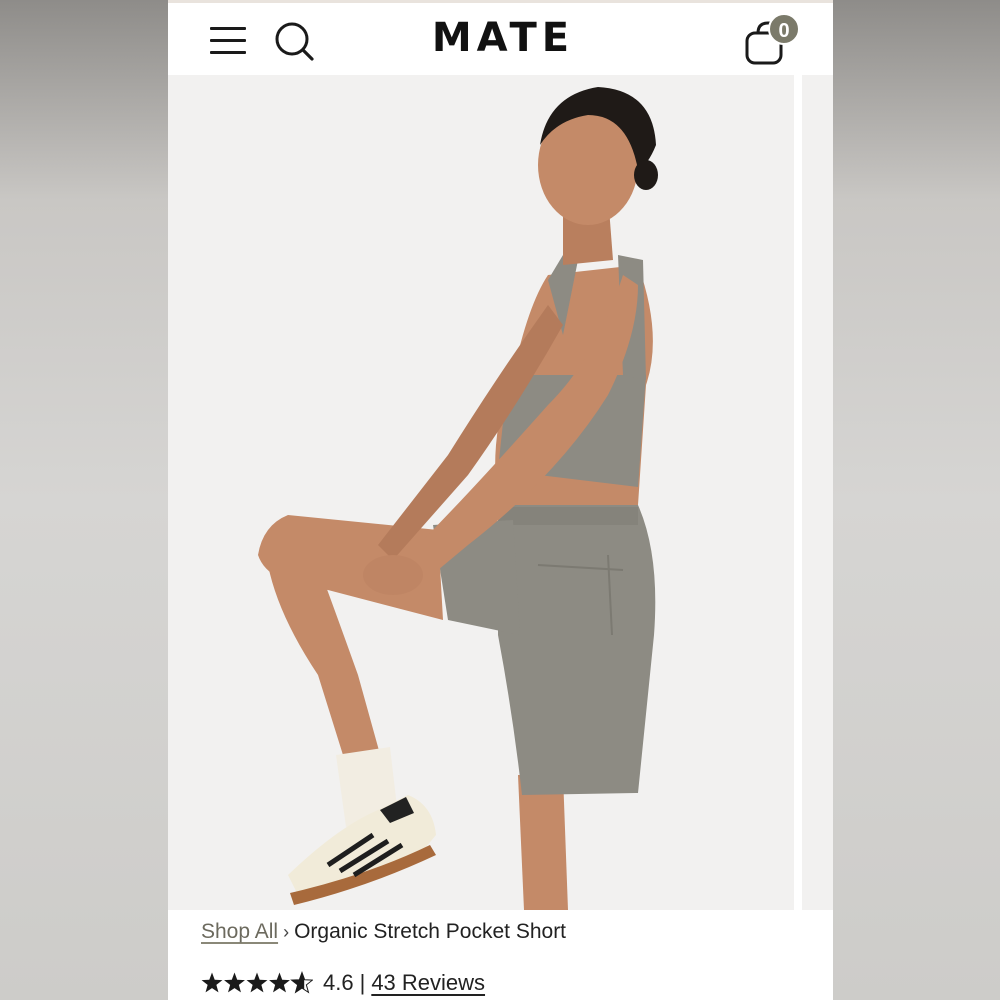  I want to click on search-icon, so click(294, 41).